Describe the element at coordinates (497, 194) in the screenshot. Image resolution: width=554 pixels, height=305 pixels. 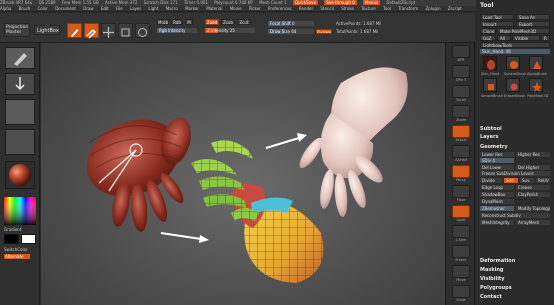
I see `shadowbox-button: ShadowBox` at that location.